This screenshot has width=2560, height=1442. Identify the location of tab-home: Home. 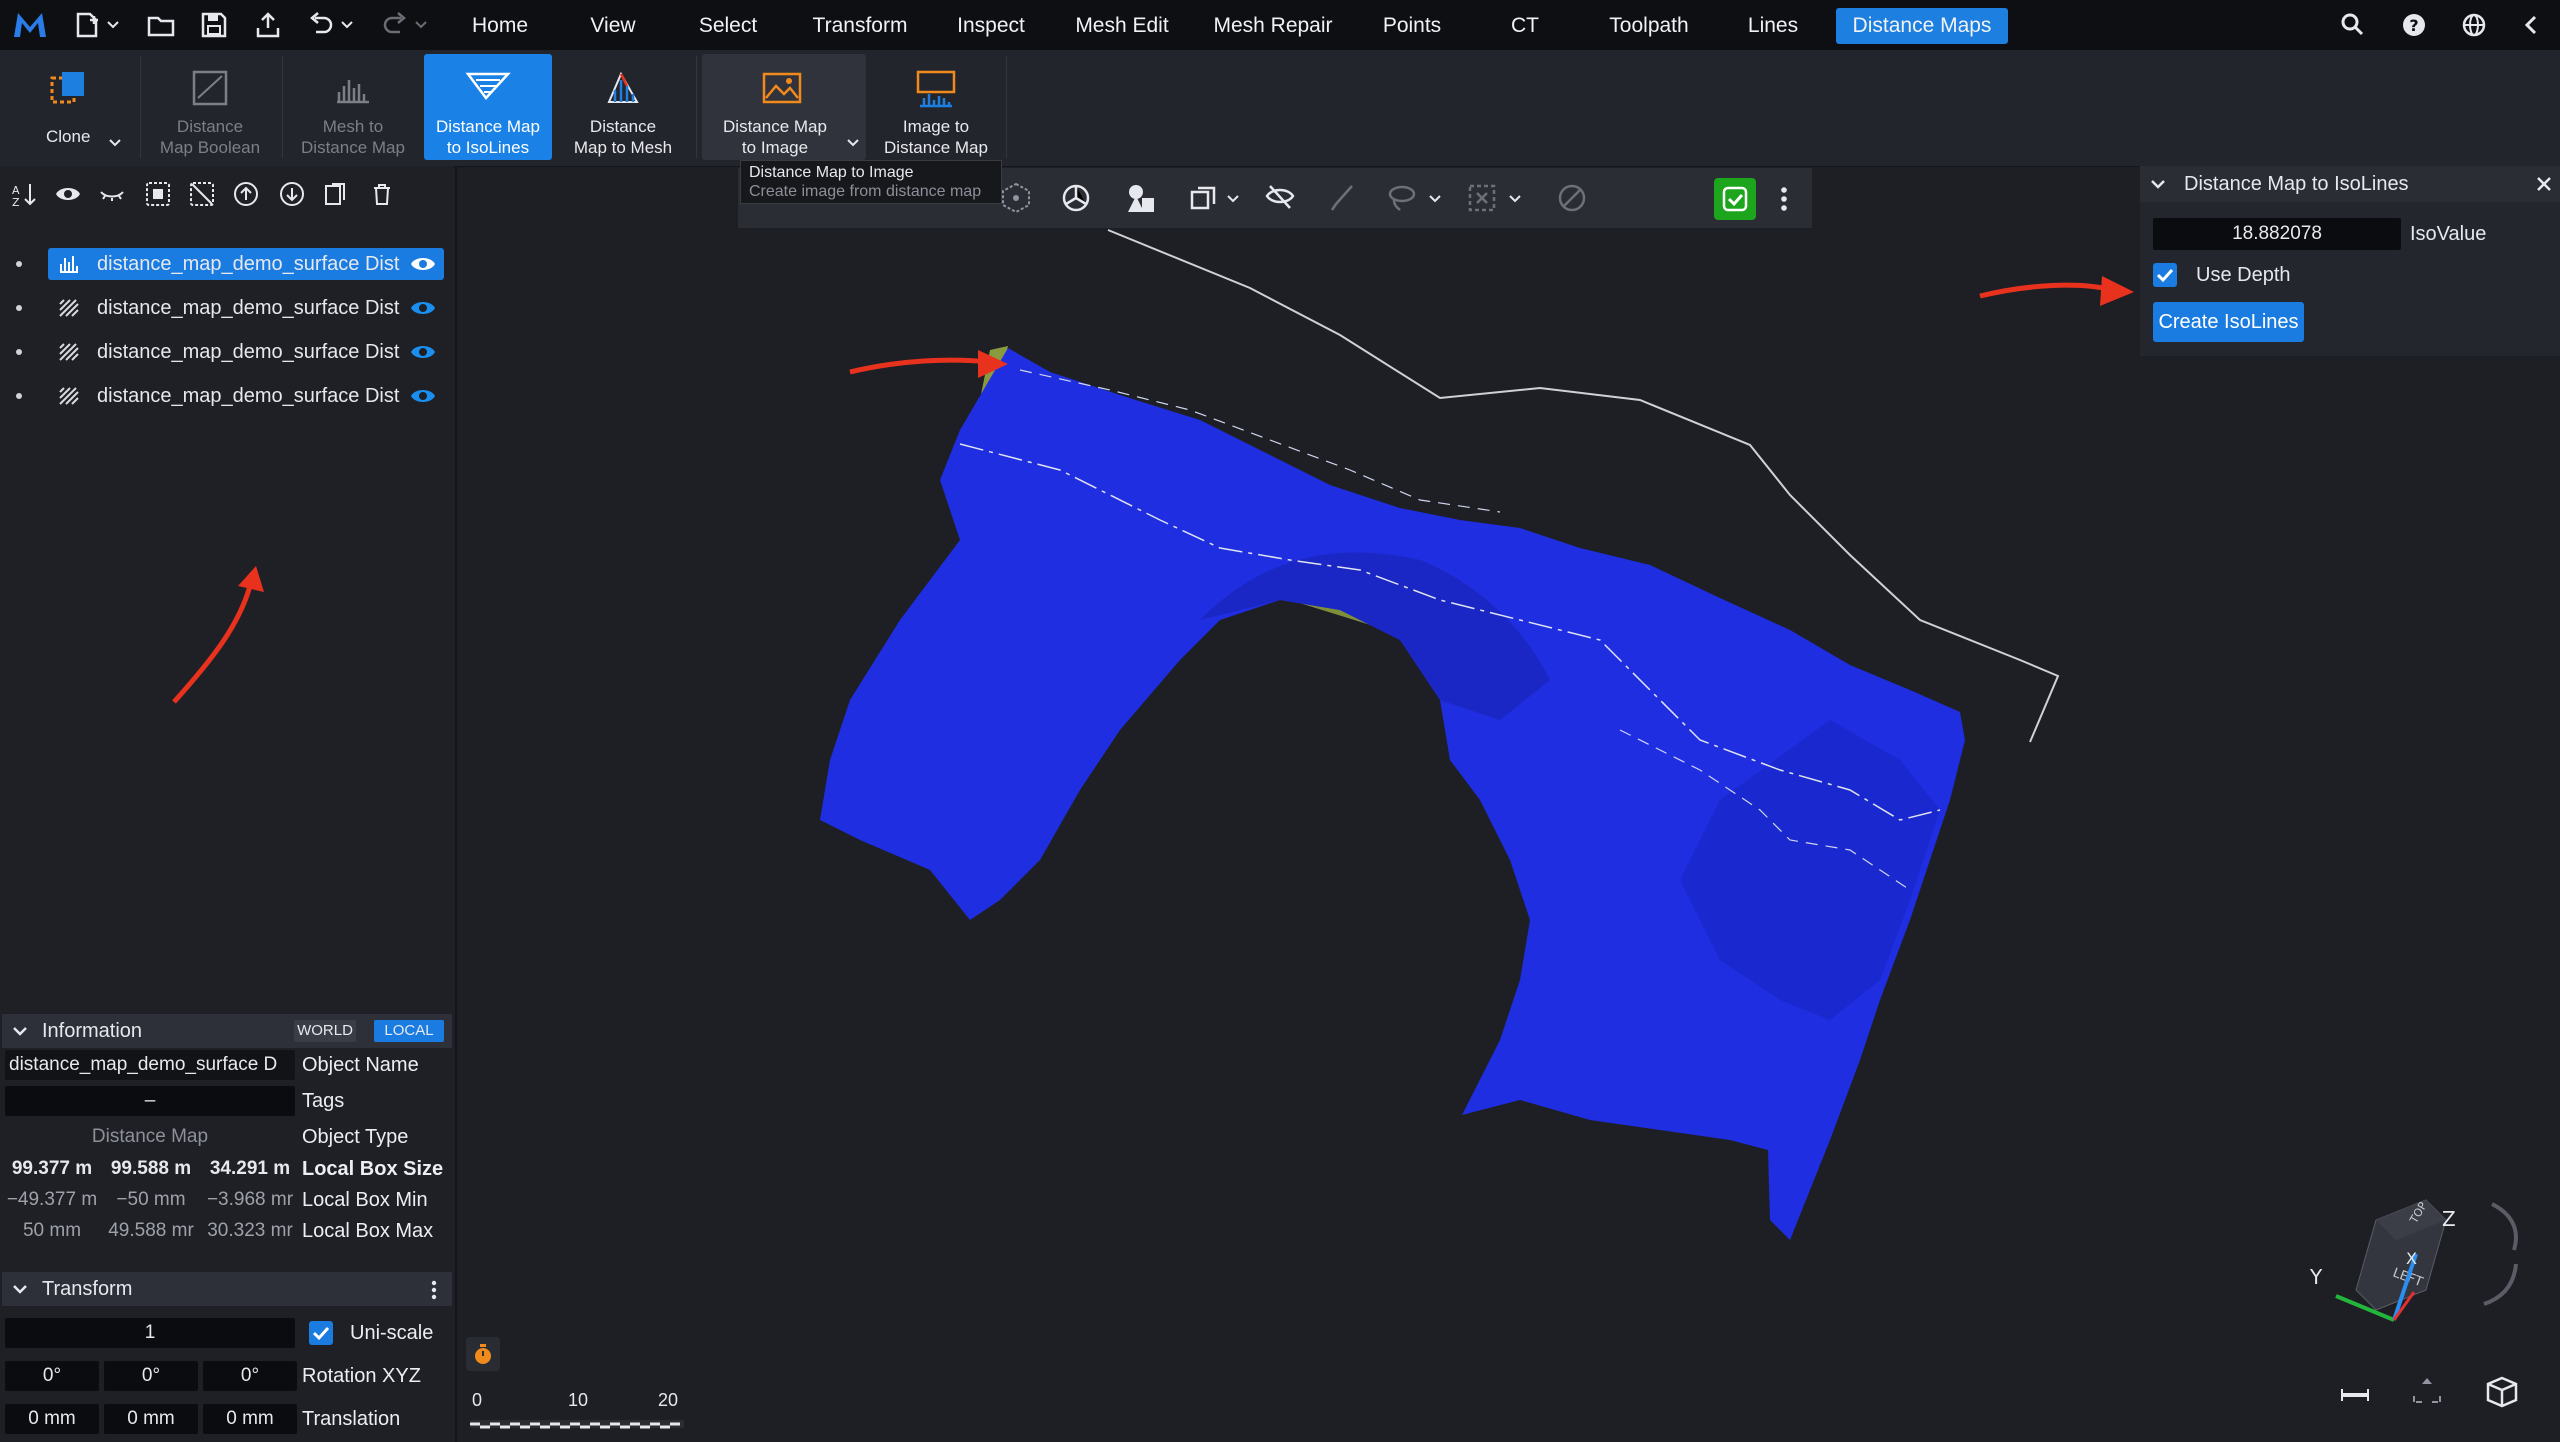
(500, 26).